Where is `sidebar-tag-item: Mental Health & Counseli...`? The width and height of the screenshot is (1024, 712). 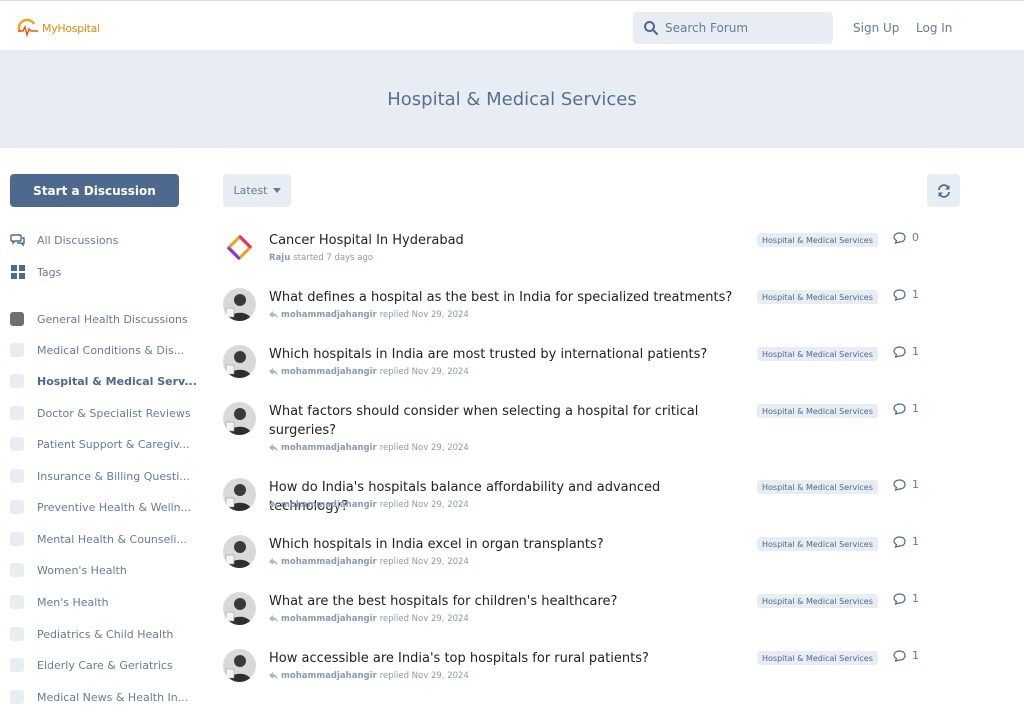
sidebar-tag-item: Mental Health & Counseli... is located at coordinates (98, 539).